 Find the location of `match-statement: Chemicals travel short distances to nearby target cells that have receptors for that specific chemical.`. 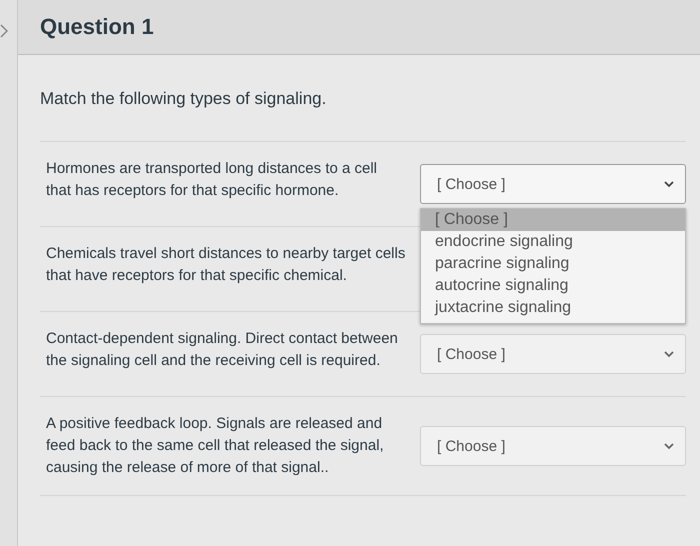

match-statement: Chemicals travel short distances to nearby target cells that have receptors for that specific chemical. is located at coordinates (225, 265).